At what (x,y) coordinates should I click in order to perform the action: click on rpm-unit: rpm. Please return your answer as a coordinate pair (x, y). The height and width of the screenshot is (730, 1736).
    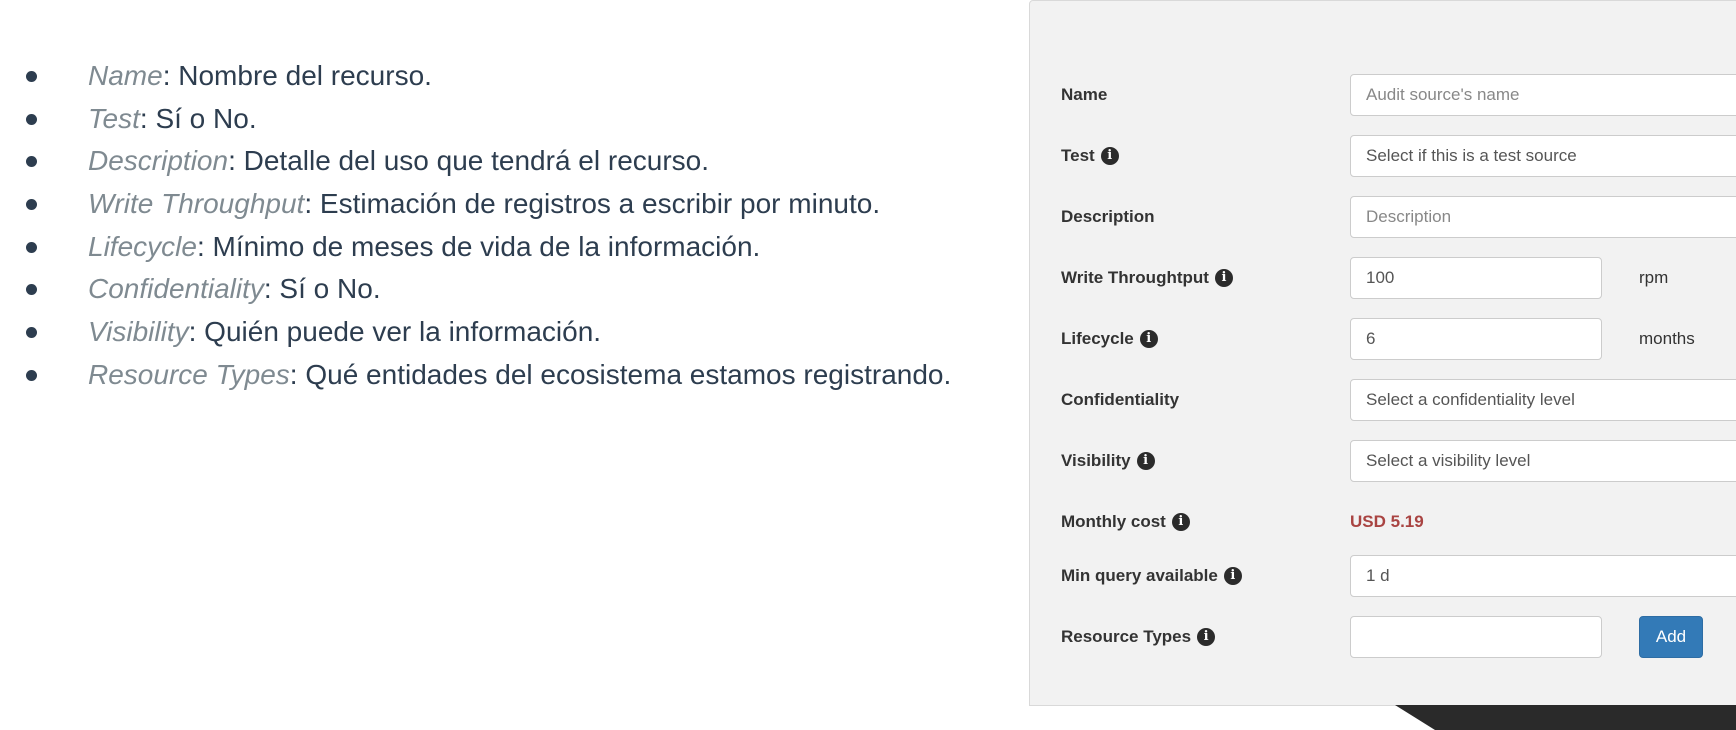
    Looking at the image, I should click on (1654, 277).